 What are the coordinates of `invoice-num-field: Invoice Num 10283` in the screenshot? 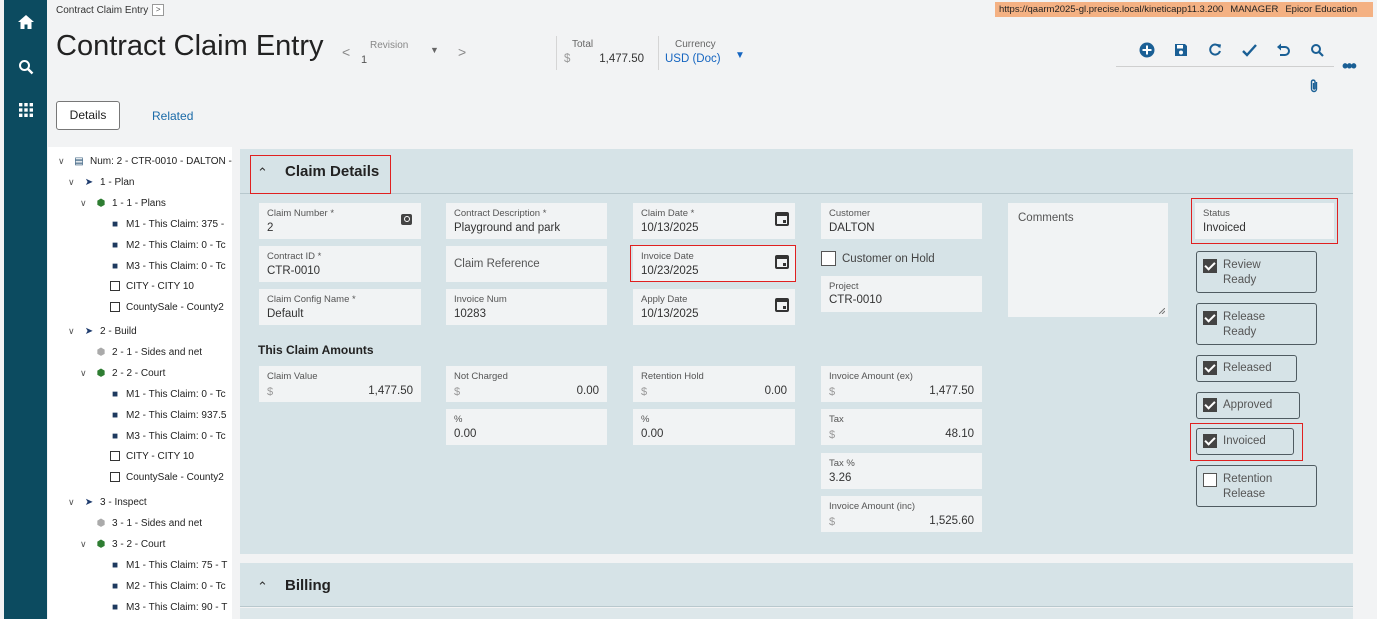 It's located at (526, 307).